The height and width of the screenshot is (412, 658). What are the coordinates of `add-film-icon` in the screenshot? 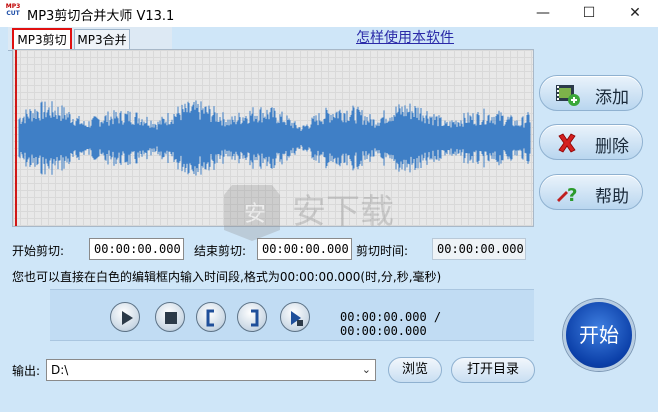 It's located at (567, 94).